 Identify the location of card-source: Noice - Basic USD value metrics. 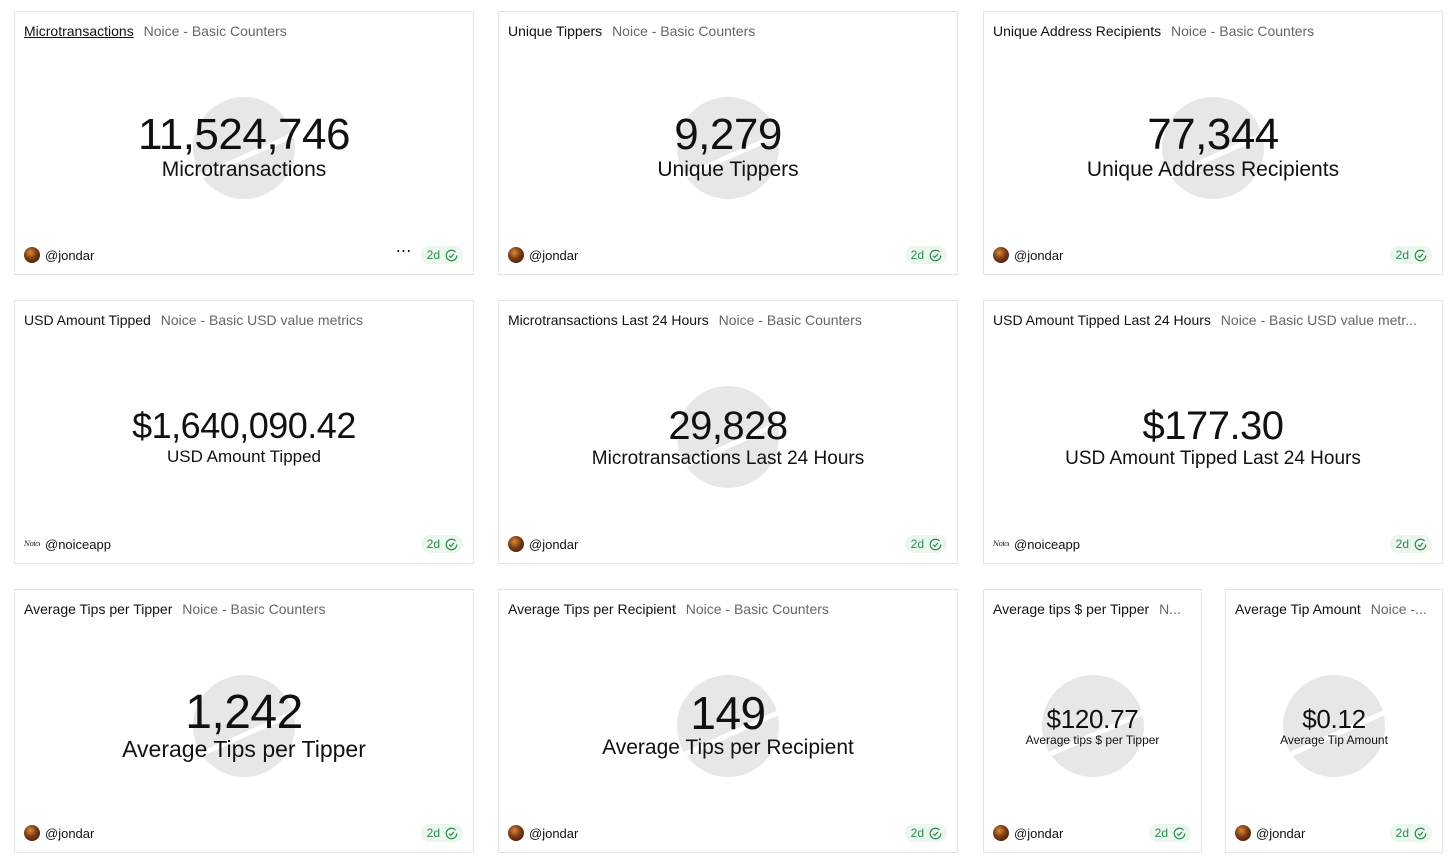
(262, 320).